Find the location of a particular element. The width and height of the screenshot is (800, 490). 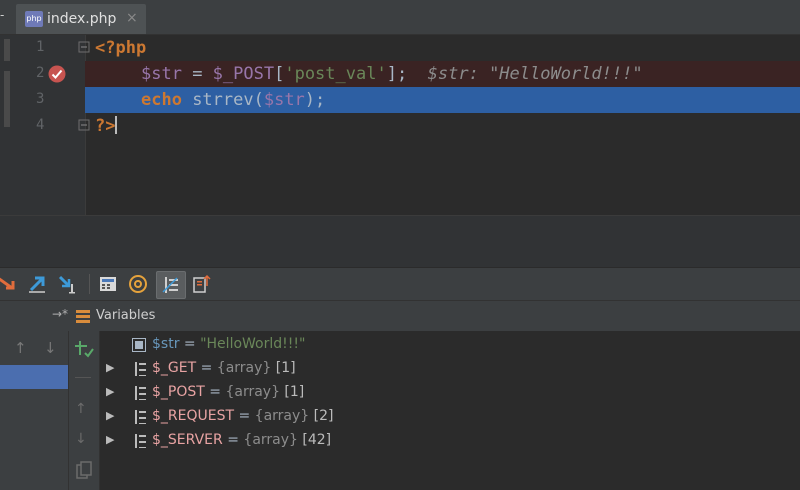

frame-down-icon: ↓ is located at coordinates (50, 348).